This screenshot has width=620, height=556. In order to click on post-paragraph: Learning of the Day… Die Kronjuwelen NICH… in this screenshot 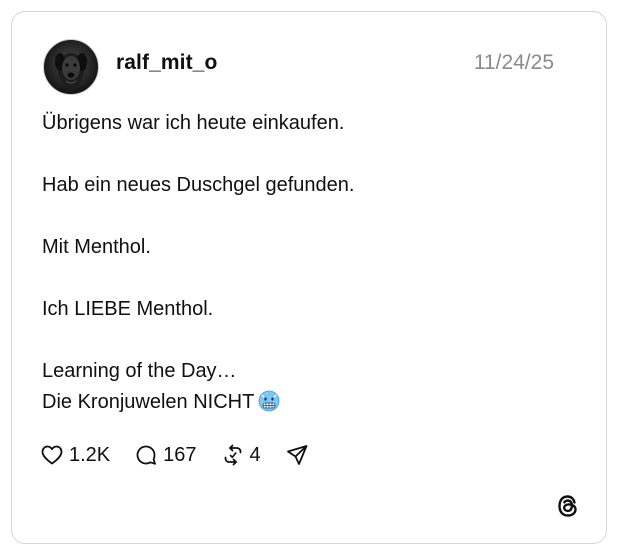, I will do `click(312, 387)`.